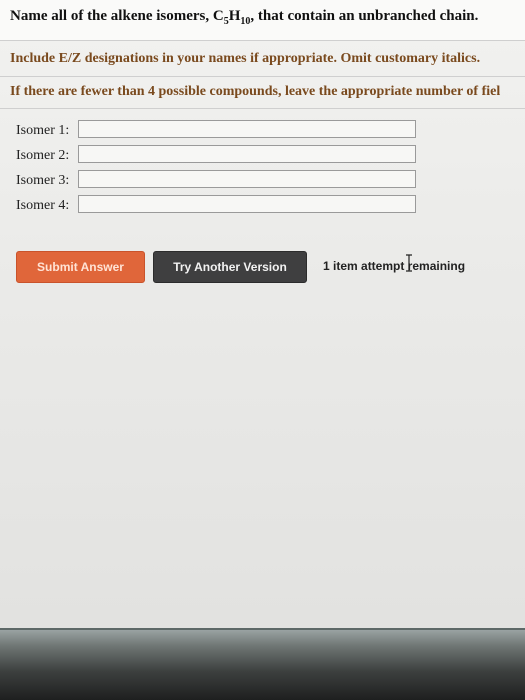 The width and height of the screenshot is (525, 700). What do you see at coordinates (80, 267) in the screenshot?
I see `submit-answer-button: Submit Answer` at bounding box center [80, 267].